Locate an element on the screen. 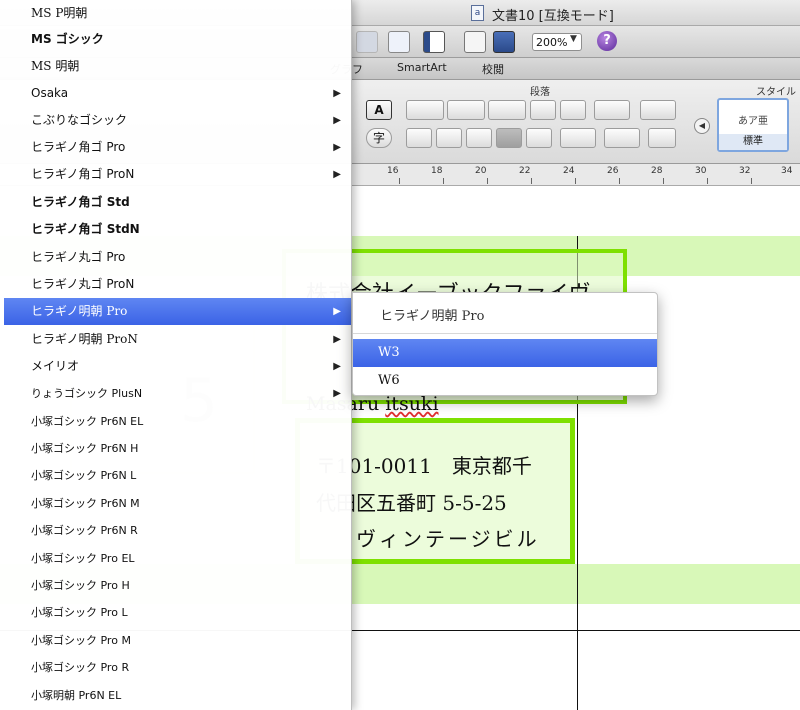  justify-button is located at coordinates (509, 138).